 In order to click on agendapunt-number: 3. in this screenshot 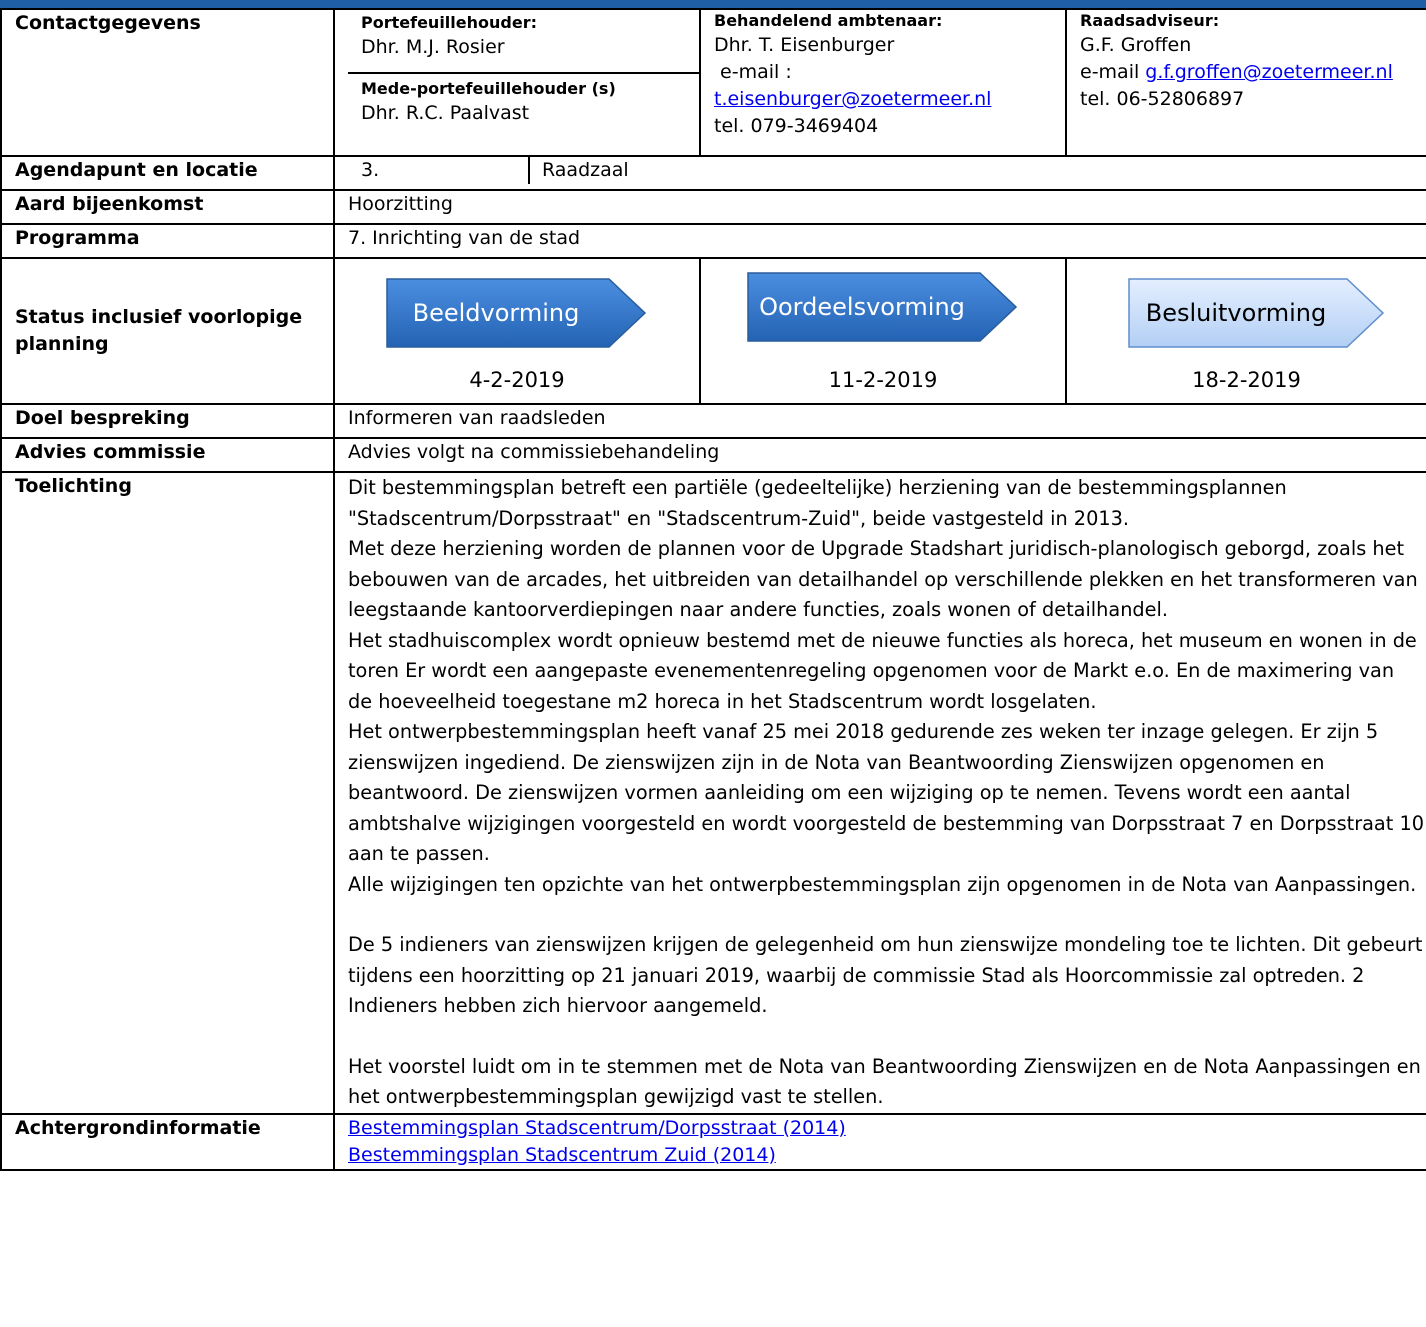, I will do `click(439, 170)`.